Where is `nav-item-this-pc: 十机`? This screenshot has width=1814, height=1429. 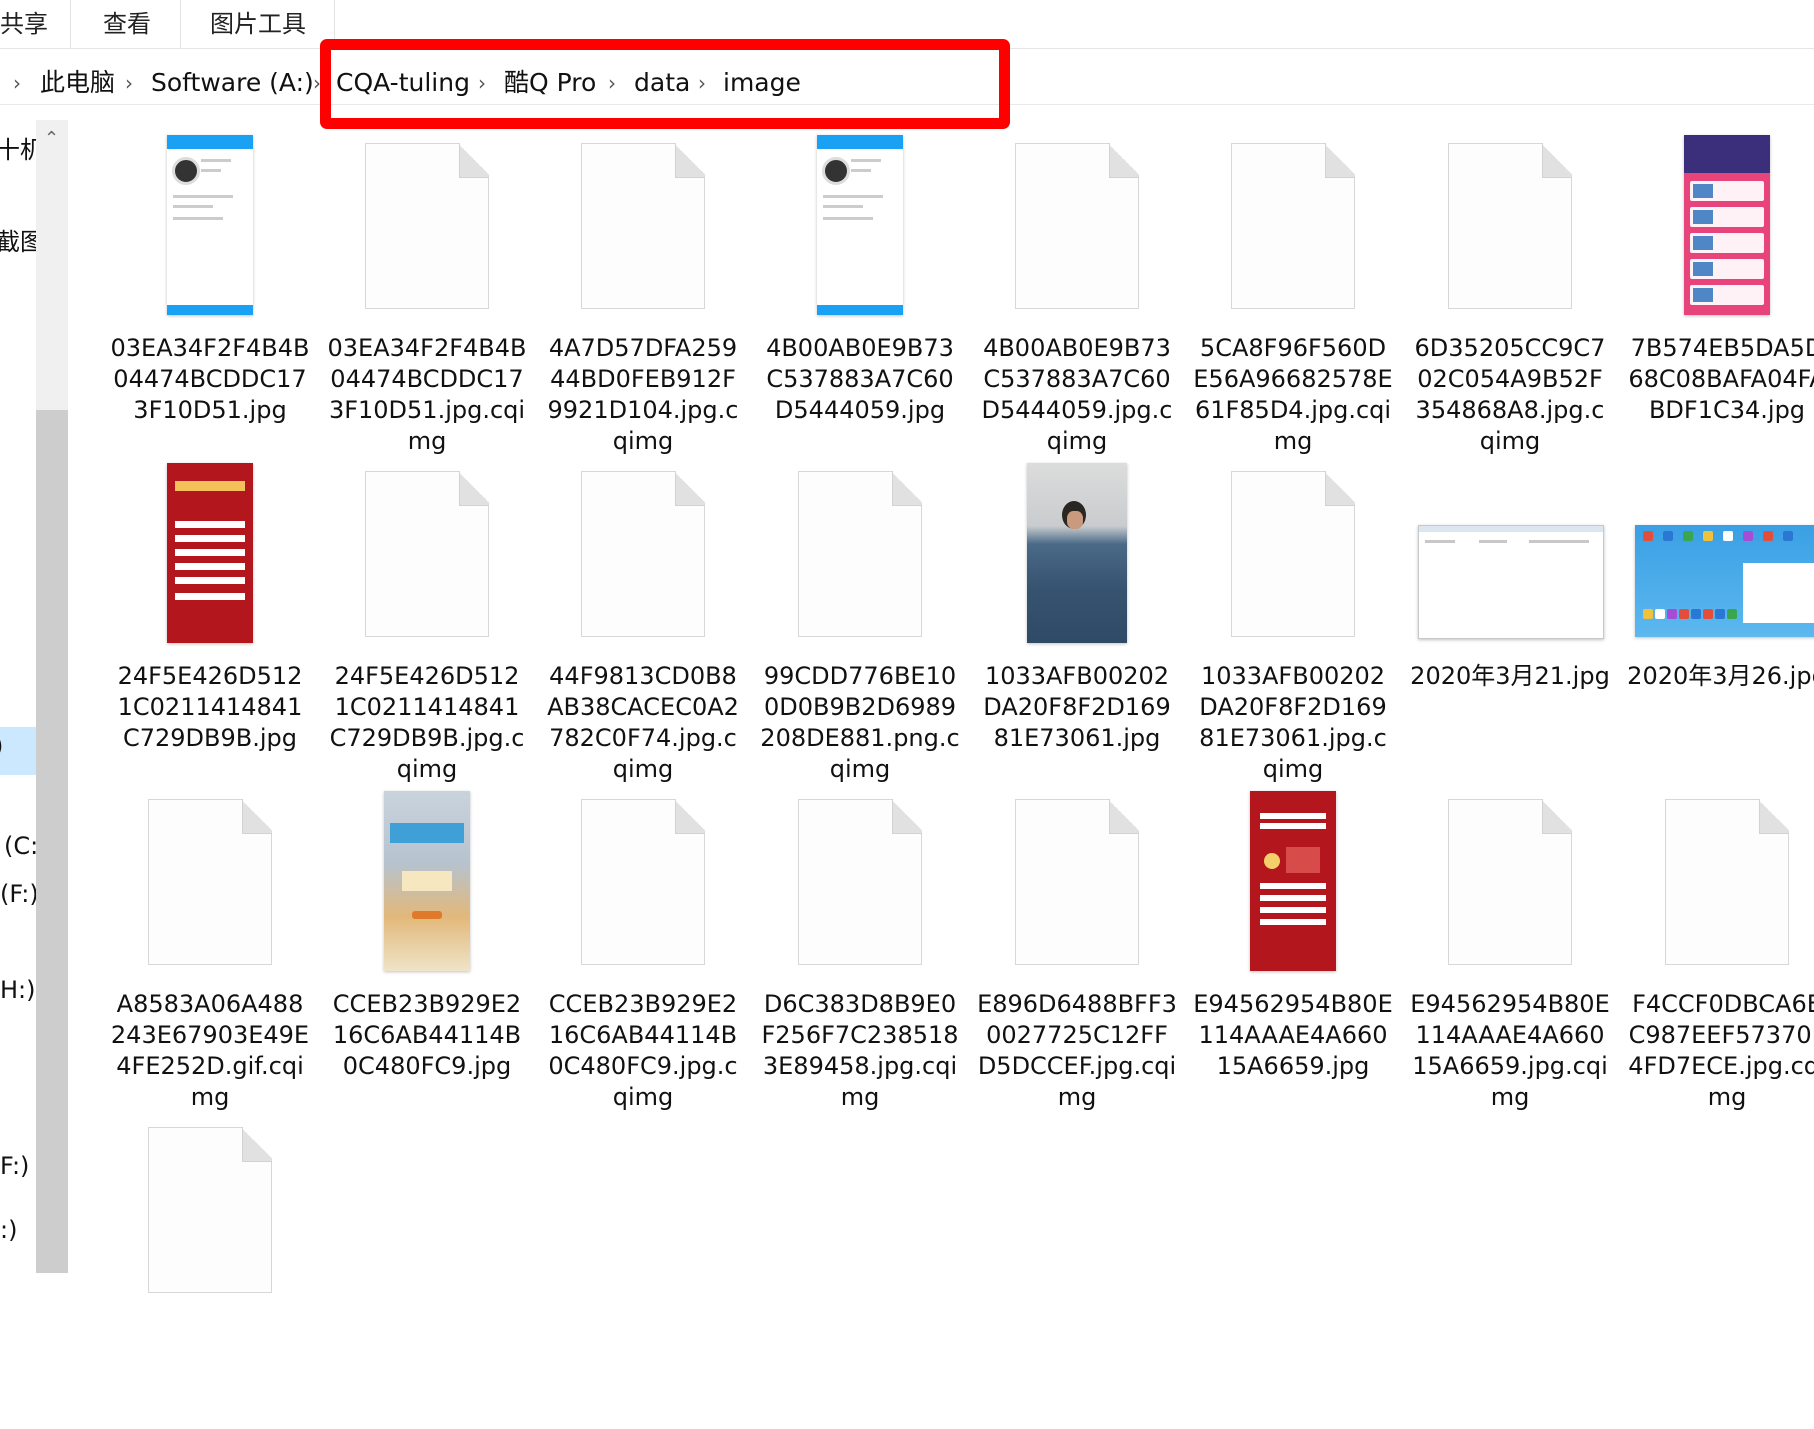 nav-item-this-pc: 十机 is located at coordinates (18, 147).